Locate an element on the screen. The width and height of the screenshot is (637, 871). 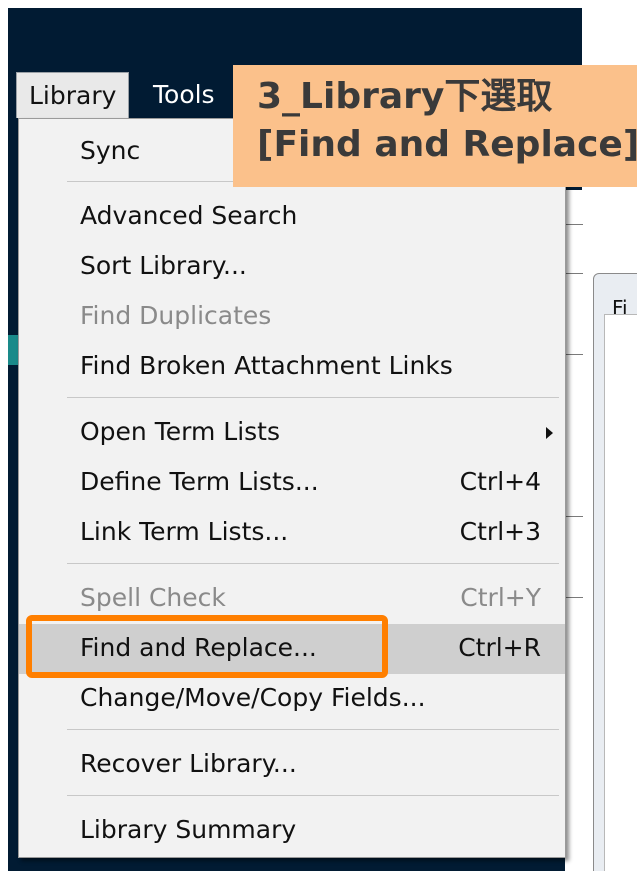
menu-item-link-term-lists: Link Term Lists... Ctrl+3 is located at coordinates (292, 533).